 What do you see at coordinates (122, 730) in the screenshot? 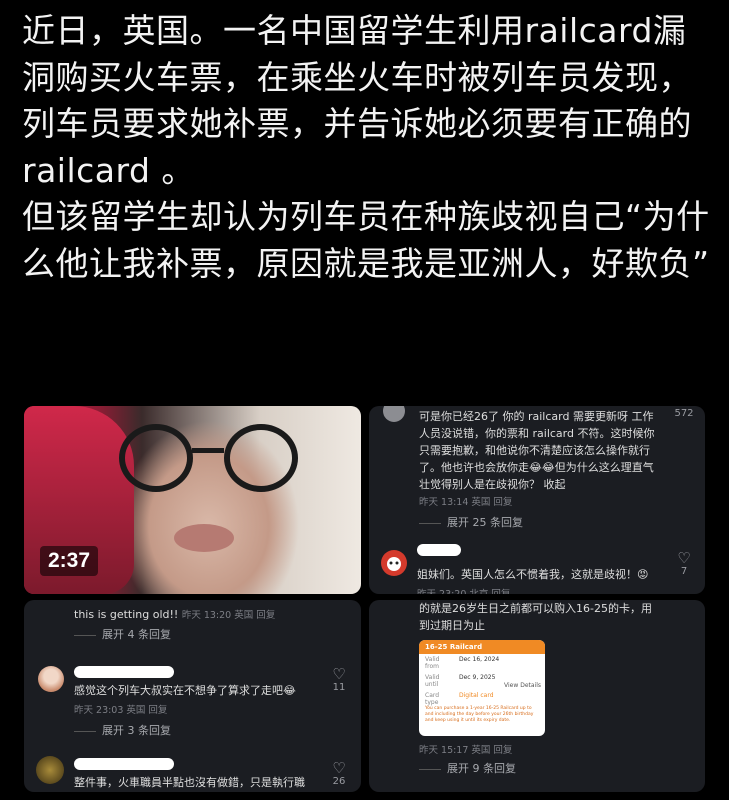
I see `expand-replies-link: 展开 3 条回复` at bounding box center [122, 730].